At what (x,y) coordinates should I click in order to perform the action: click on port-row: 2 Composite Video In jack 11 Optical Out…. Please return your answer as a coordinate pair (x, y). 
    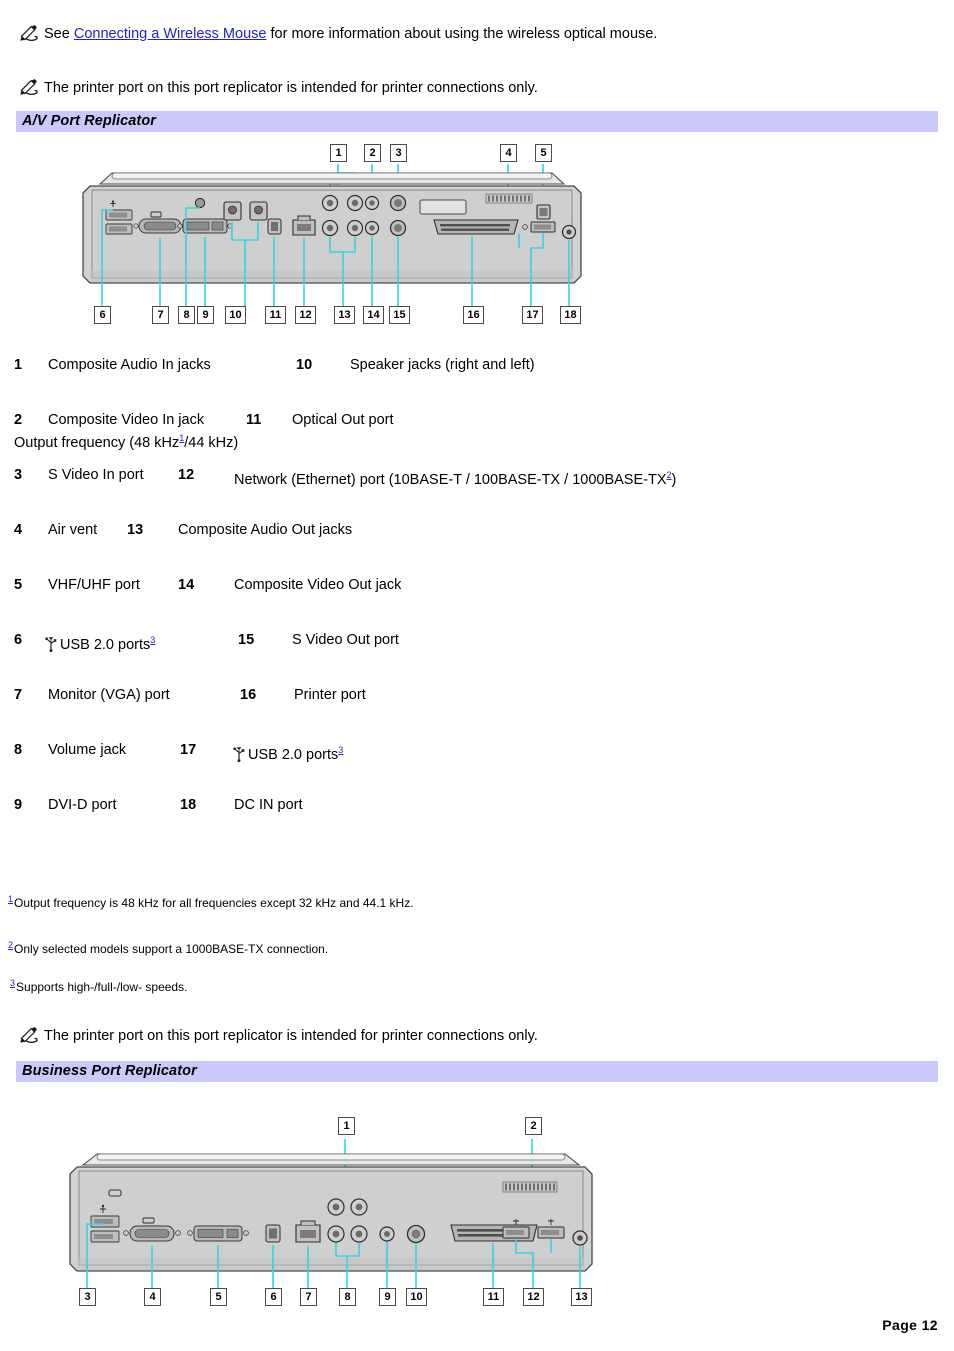
    Looking at the image, I should click on (477, 437).